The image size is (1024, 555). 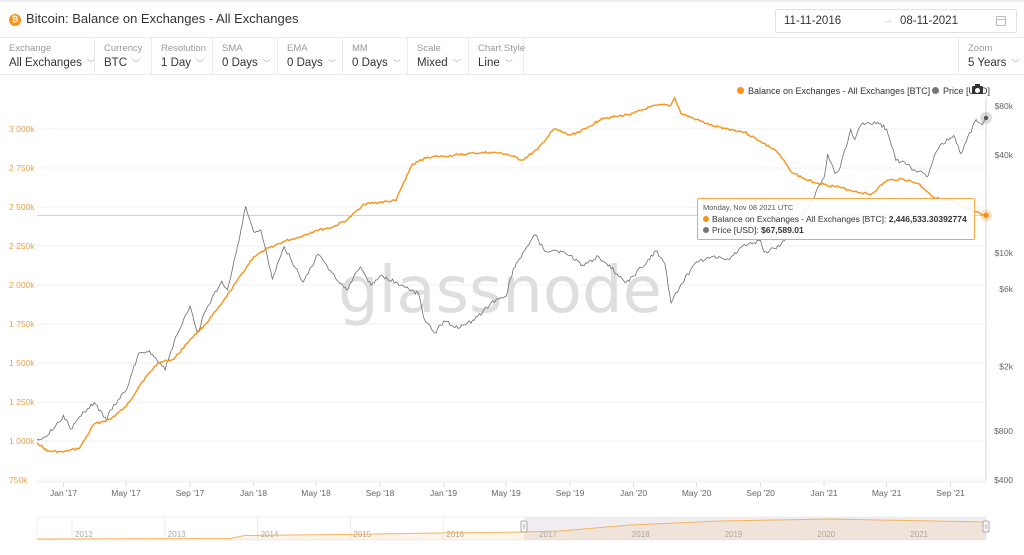 What do you see at coordinates (22, 207) in the screenshot?
I see `left-axis-tick-label: 2 500k` at bounding box center [22, 207].